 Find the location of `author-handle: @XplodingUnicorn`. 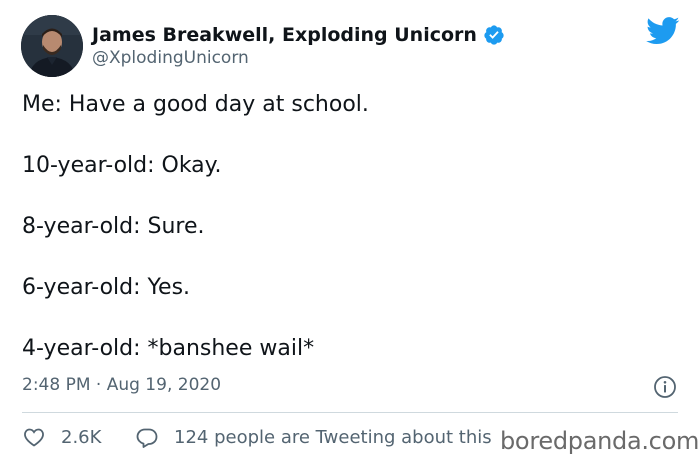

author-handle: @XplodingUnicorn is located at coordinates (170, 58).